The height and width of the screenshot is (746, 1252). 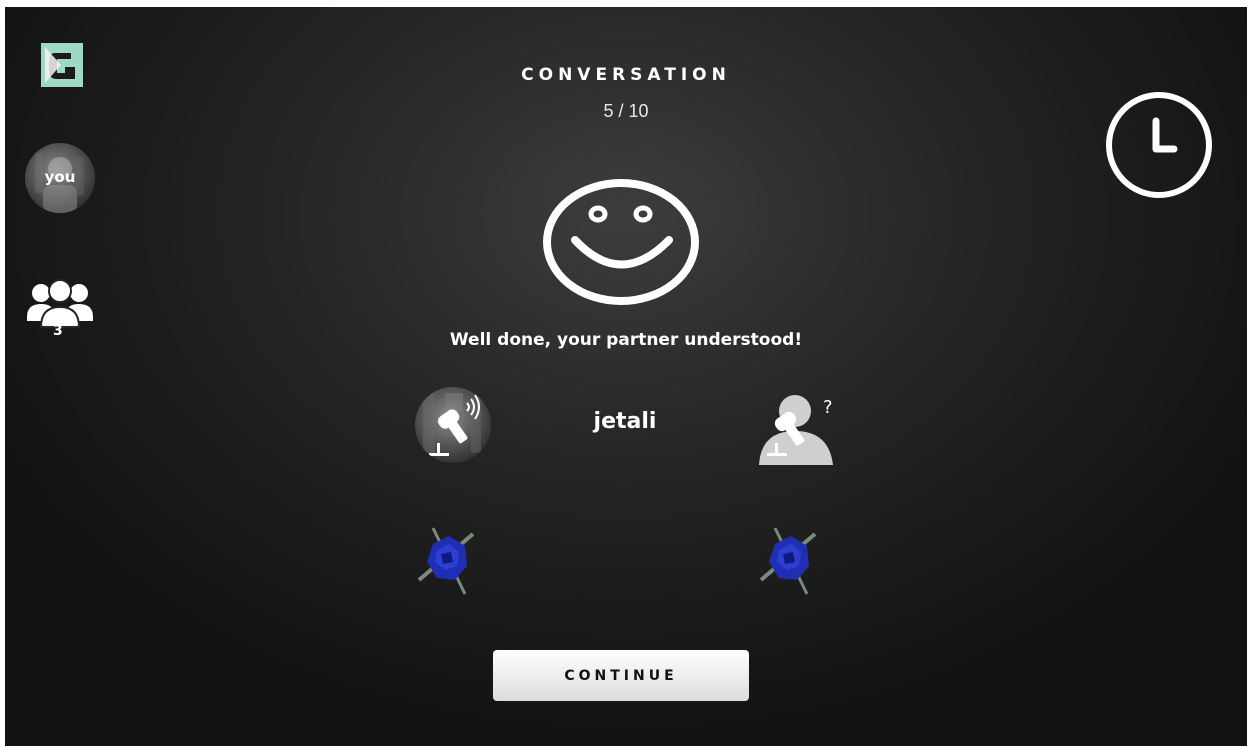 What do you see at coordinates (626, 75) in the screenshot?
I see `page-title: CONVERSATION` at bounding box center [626, 75].